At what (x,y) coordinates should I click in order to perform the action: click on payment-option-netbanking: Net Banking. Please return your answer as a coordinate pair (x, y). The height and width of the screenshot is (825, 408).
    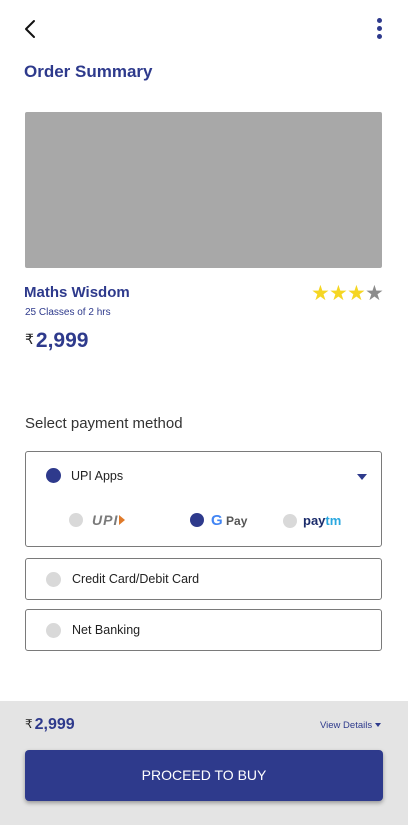
    Looking at the image, I should click on (203, 630).